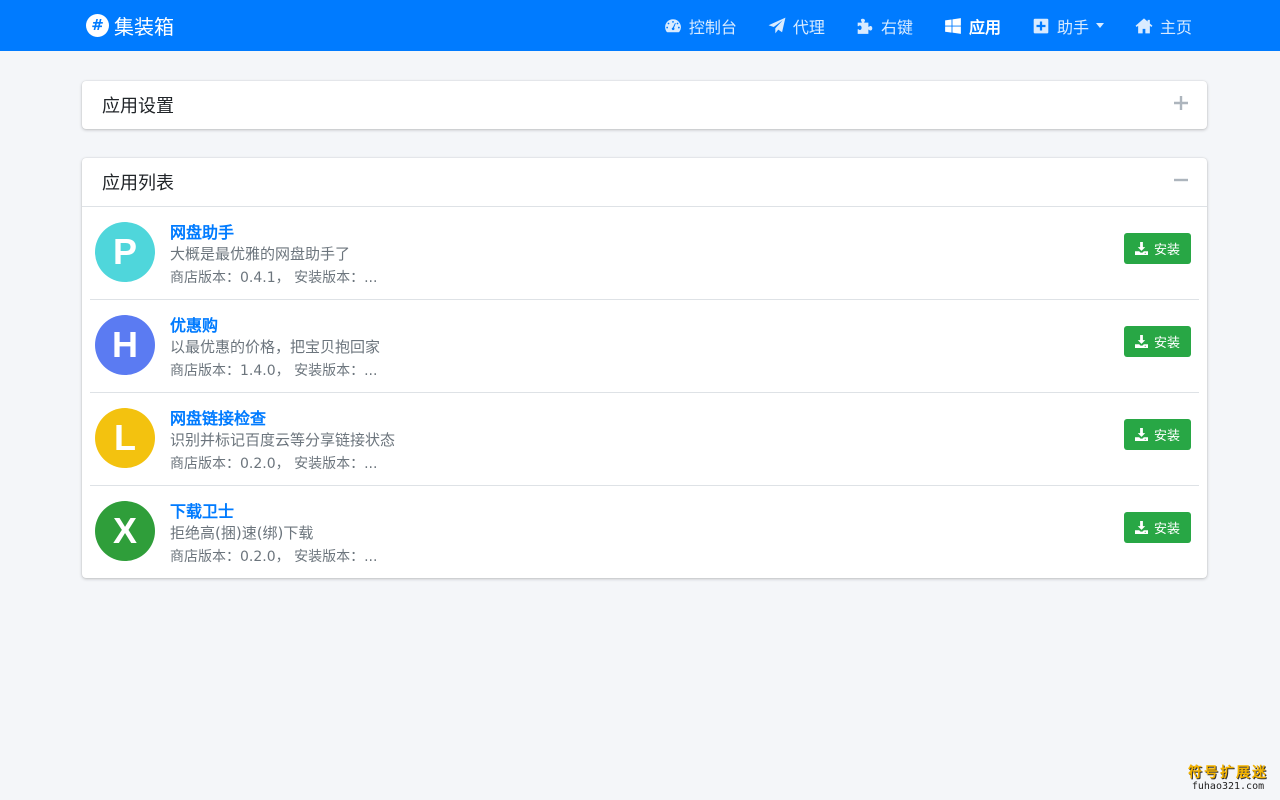  I want to click on nav-item-home: 主页, so click(1163, 26).